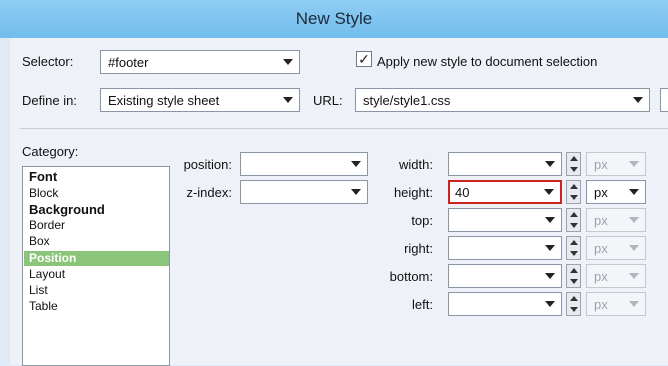 The image size is (668, 366). What do you see at coordinates (50, 151) in the screenshot?
I see `category-label: Category:` at bounding box center [50, 151].